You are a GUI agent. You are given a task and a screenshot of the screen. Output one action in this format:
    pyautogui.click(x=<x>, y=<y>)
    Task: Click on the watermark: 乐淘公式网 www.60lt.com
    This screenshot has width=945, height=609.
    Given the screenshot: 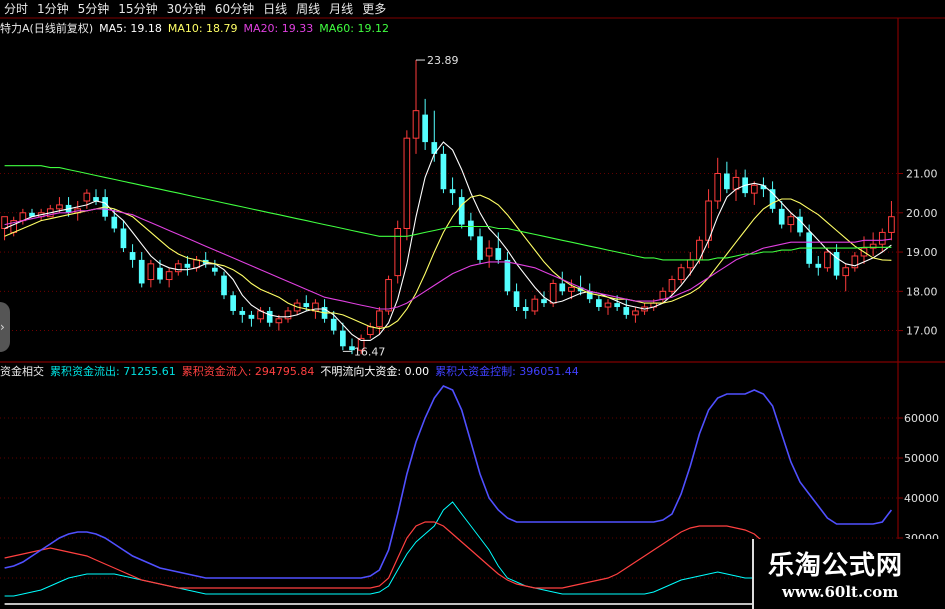 What is the action you would take?
    pyautogui.click(x=848, y=574)
    